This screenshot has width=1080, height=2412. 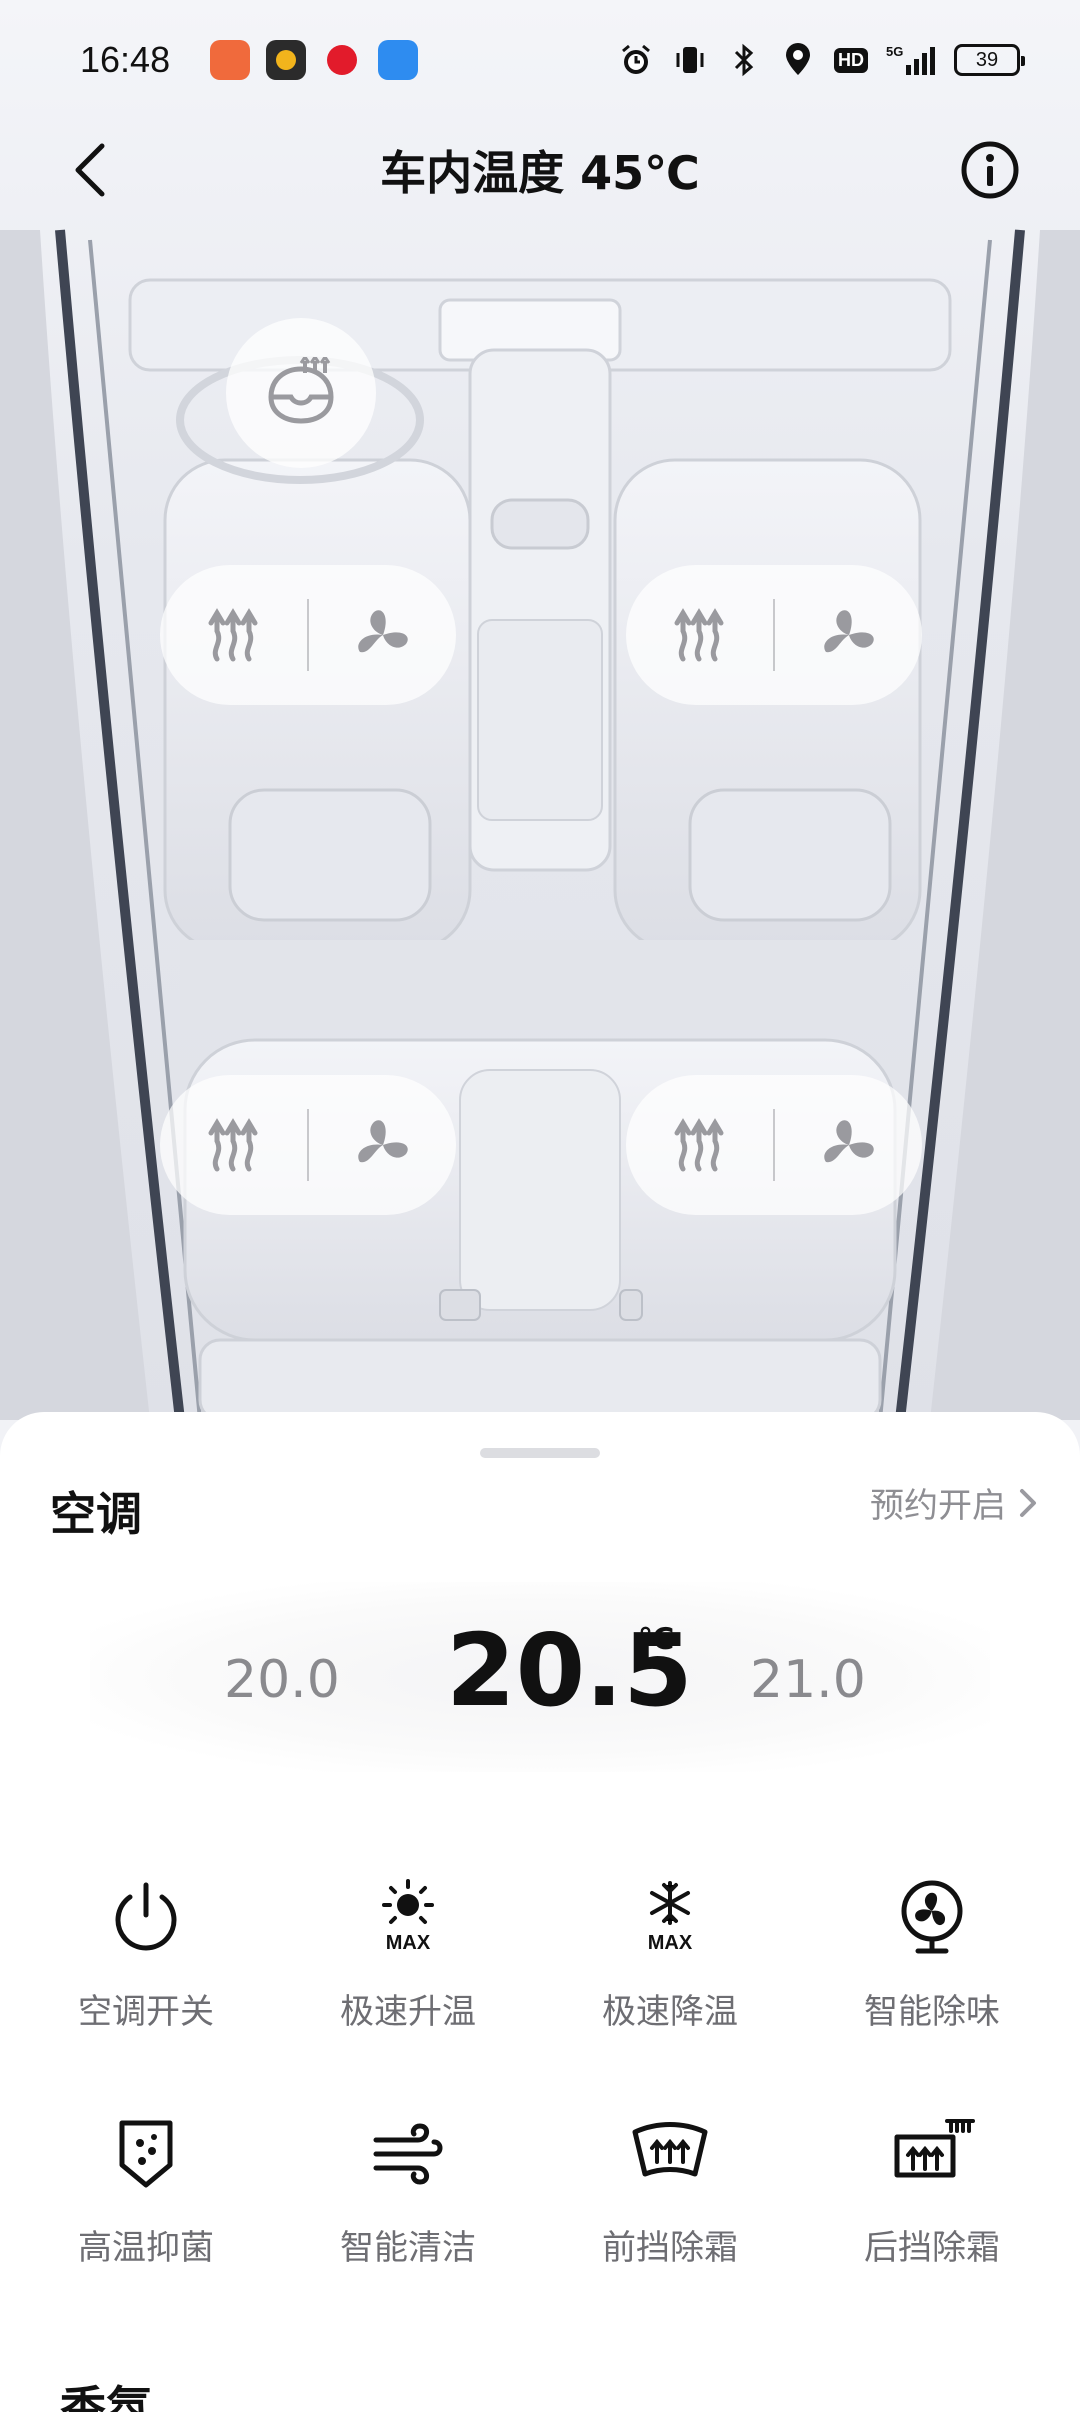 What do you see at coordinates (932, 2248) in the screenshot?
I see `function-label: 后挡除霜` at bounding box center [932, 2248].